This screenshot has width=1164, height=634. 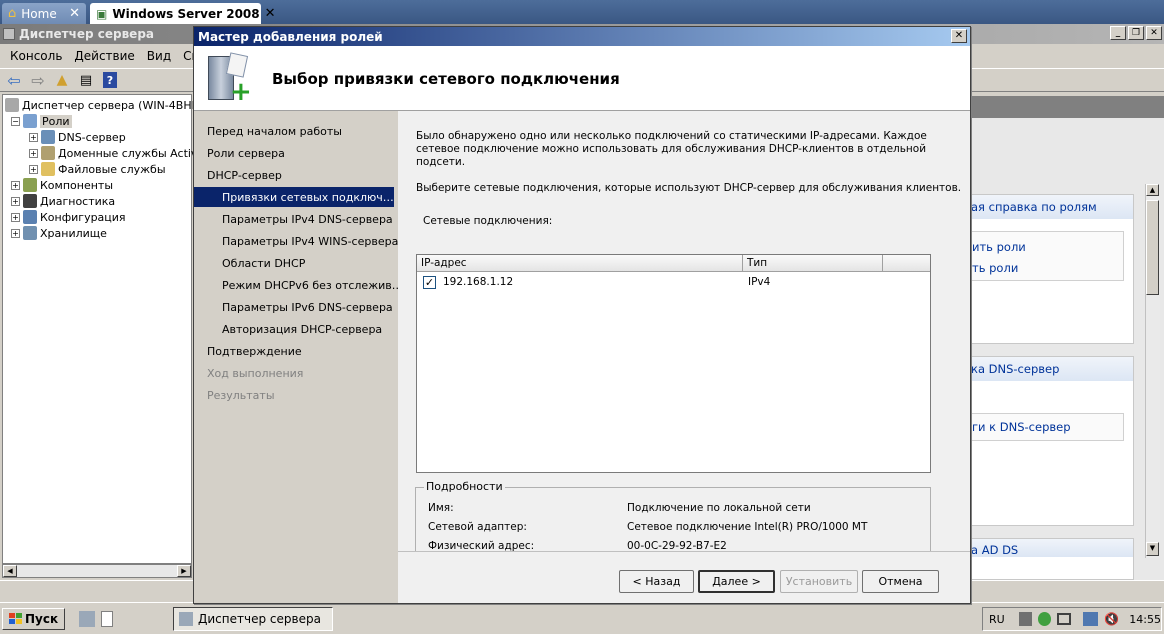 What do you see at coordinates (183, 13) in the screenshot?
I see `tab-windows-server: ▣ Windows Server 2008 ✕` at bounding box center [183, 13].